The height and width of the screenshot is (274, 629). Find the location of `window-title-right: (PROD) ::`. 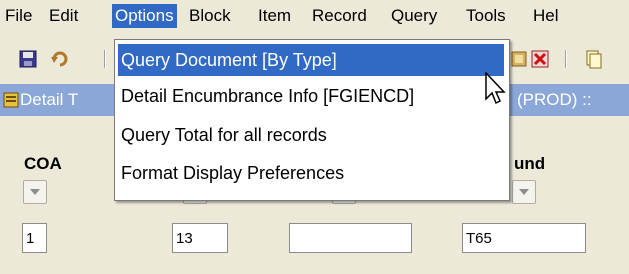

window-title-right: (PROD) :: is located at coordinates (554, 99).